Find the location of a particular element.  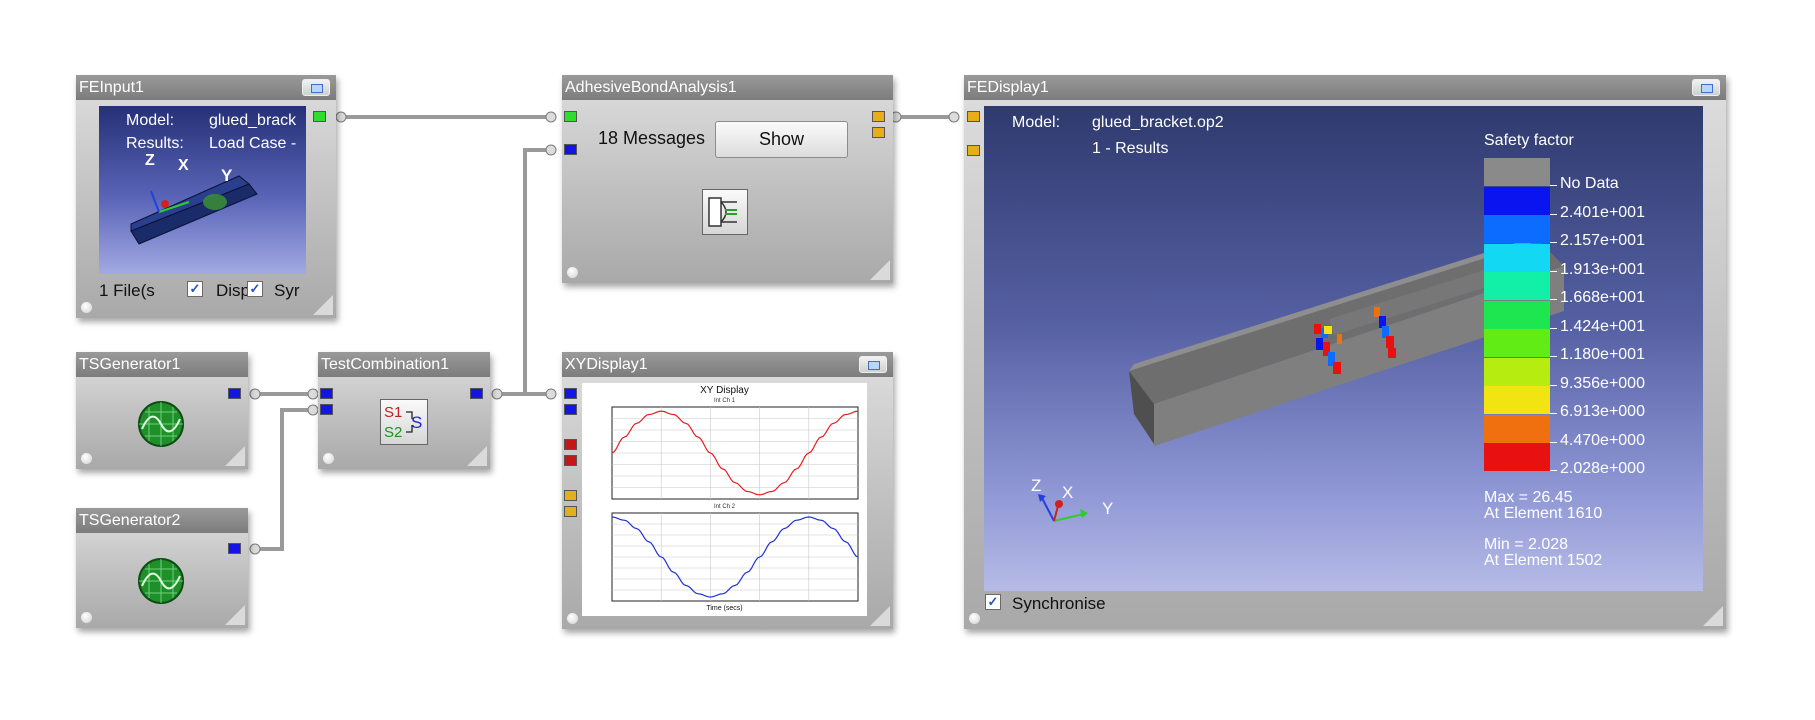

node-title: FEDisplay1 is located at coordinates (1345, 87).